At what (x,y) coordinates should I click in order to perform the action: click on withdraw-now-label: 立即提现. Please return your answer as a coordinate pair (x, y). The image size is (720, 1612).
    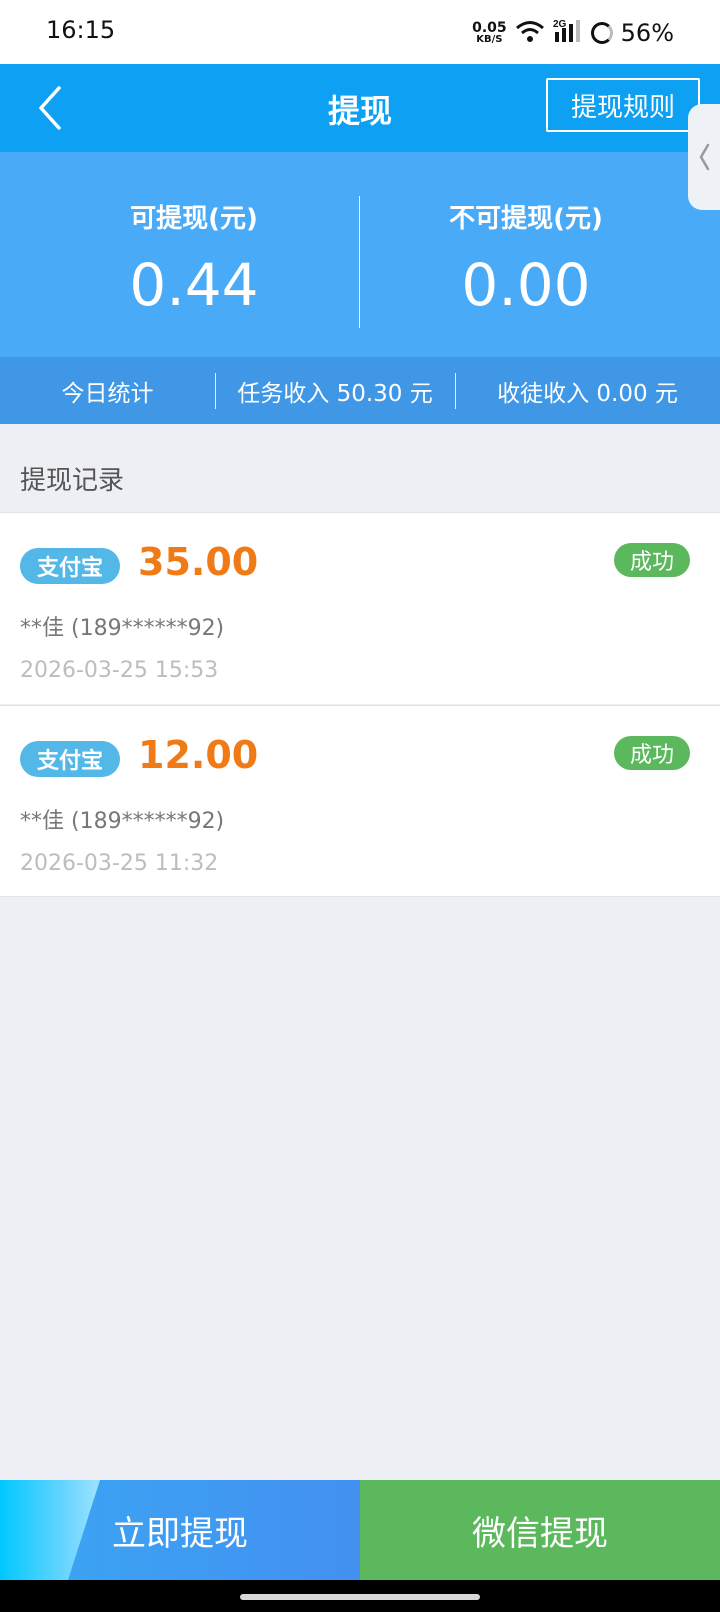
    Looking at the image, I should click on (180, 1533).